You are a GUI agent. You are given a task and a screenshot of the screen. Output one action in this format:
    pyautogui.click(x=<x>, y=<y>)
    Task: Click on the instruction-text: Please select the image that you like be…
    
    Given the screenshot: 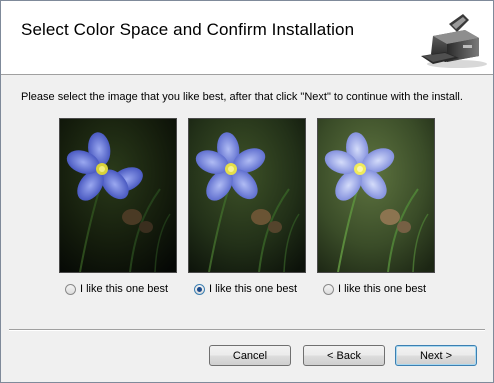 What is the action you would take?
    pyautogui.click(x=242, y=97)
    